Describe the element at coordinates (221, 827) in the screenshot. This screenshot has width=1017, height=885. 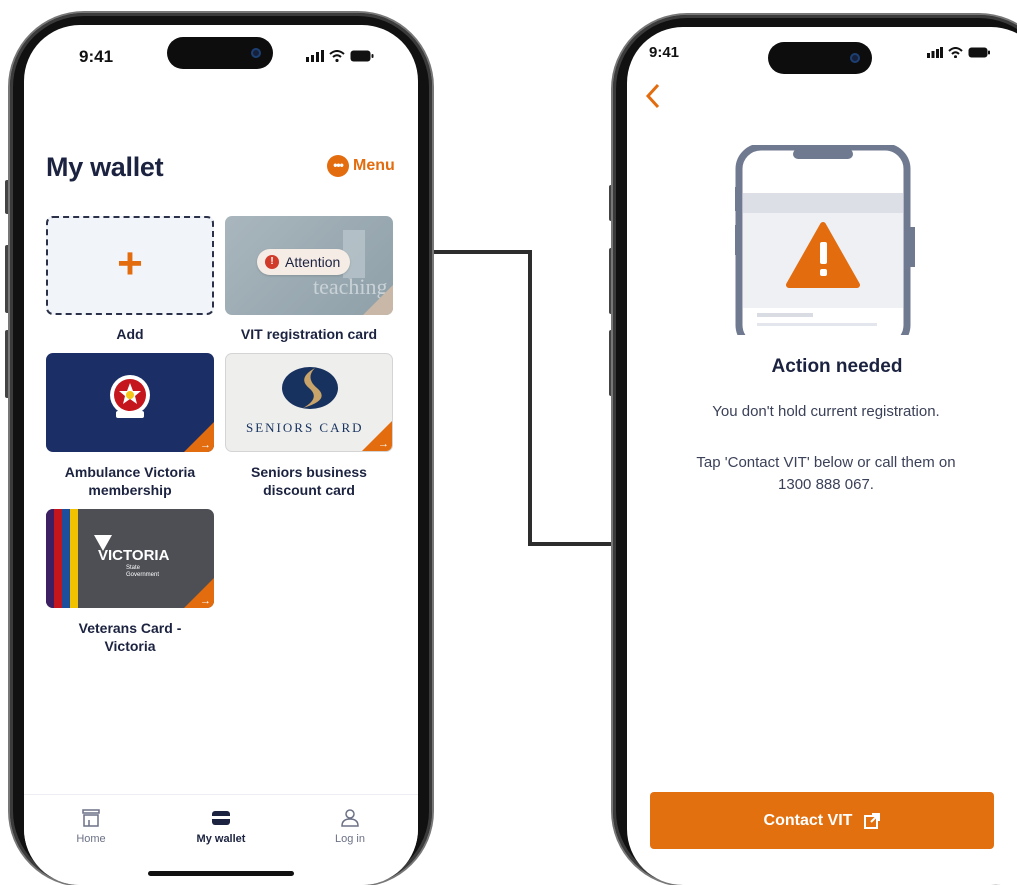
I see `nav-my-wallet: My wallet` at that location.